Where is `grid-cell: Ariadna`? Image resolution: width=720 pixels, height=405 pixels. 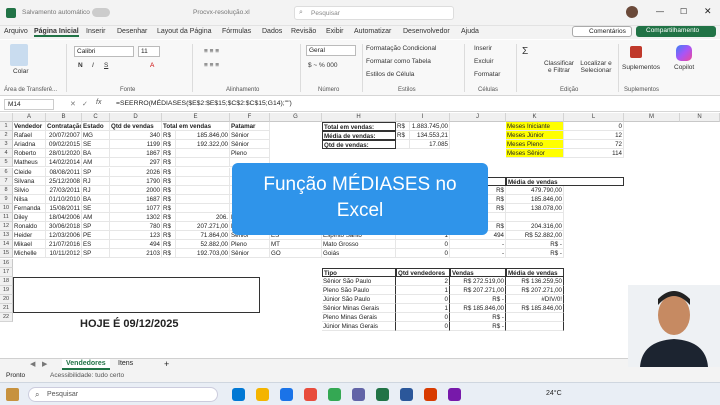
grid-cell: Ariadna is located at coordinates (29, 145).